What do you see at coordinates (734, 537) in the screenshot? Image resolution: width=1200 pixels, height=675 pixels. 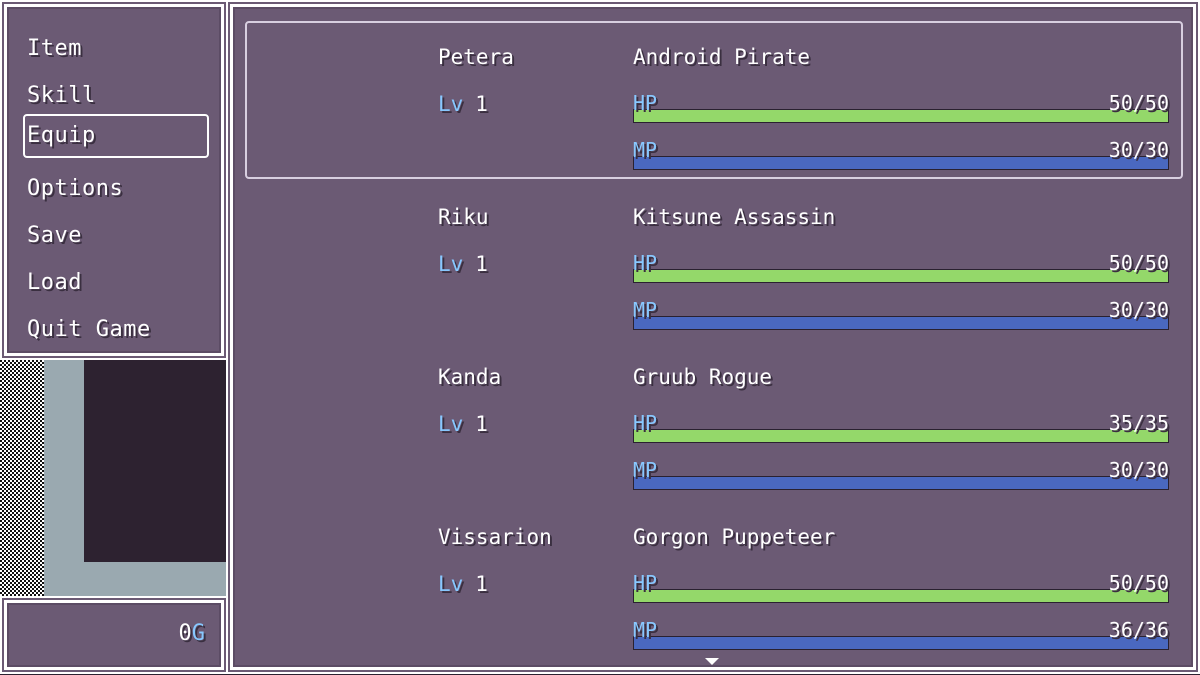 I see `actor-class: Gorgon Puppeteer` at bounding box center [734, 537].